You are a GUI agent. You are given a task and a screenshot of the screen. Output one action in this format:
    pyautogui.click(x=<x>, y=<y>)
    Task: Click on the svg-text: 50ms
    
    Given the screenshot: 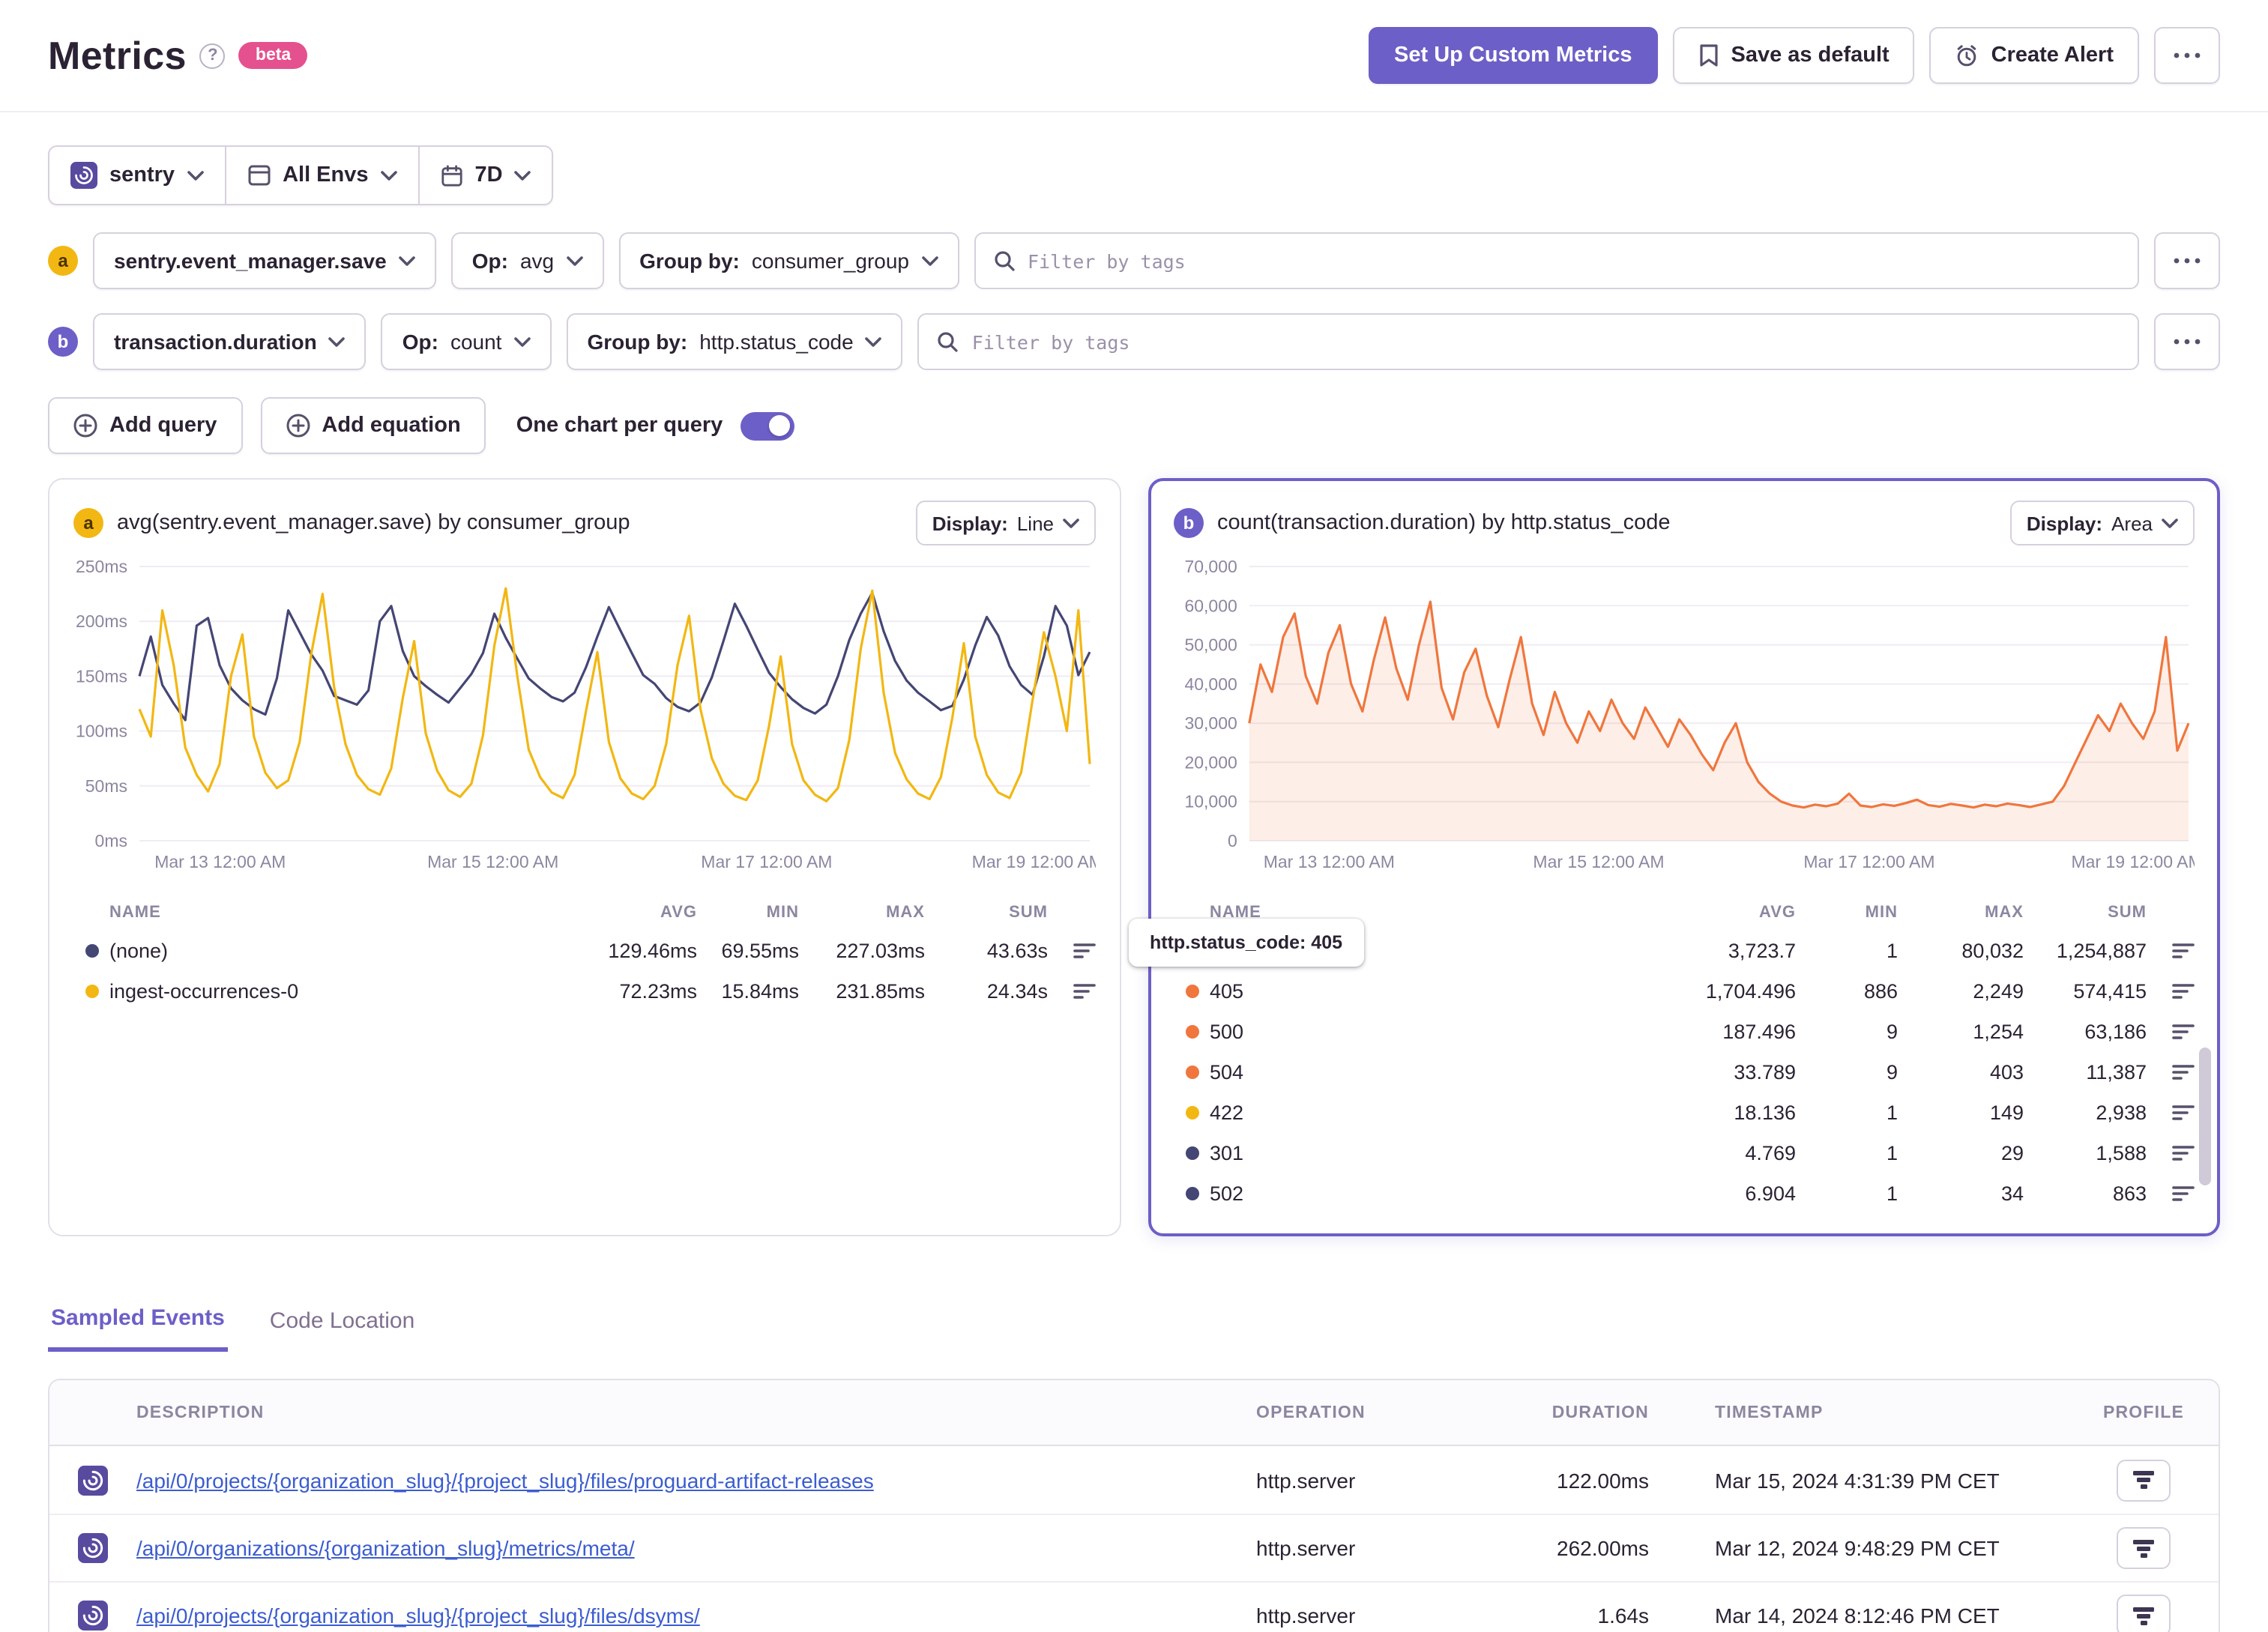 What is the action you would take?
    pyautogui.click(x=106, y=786)
    